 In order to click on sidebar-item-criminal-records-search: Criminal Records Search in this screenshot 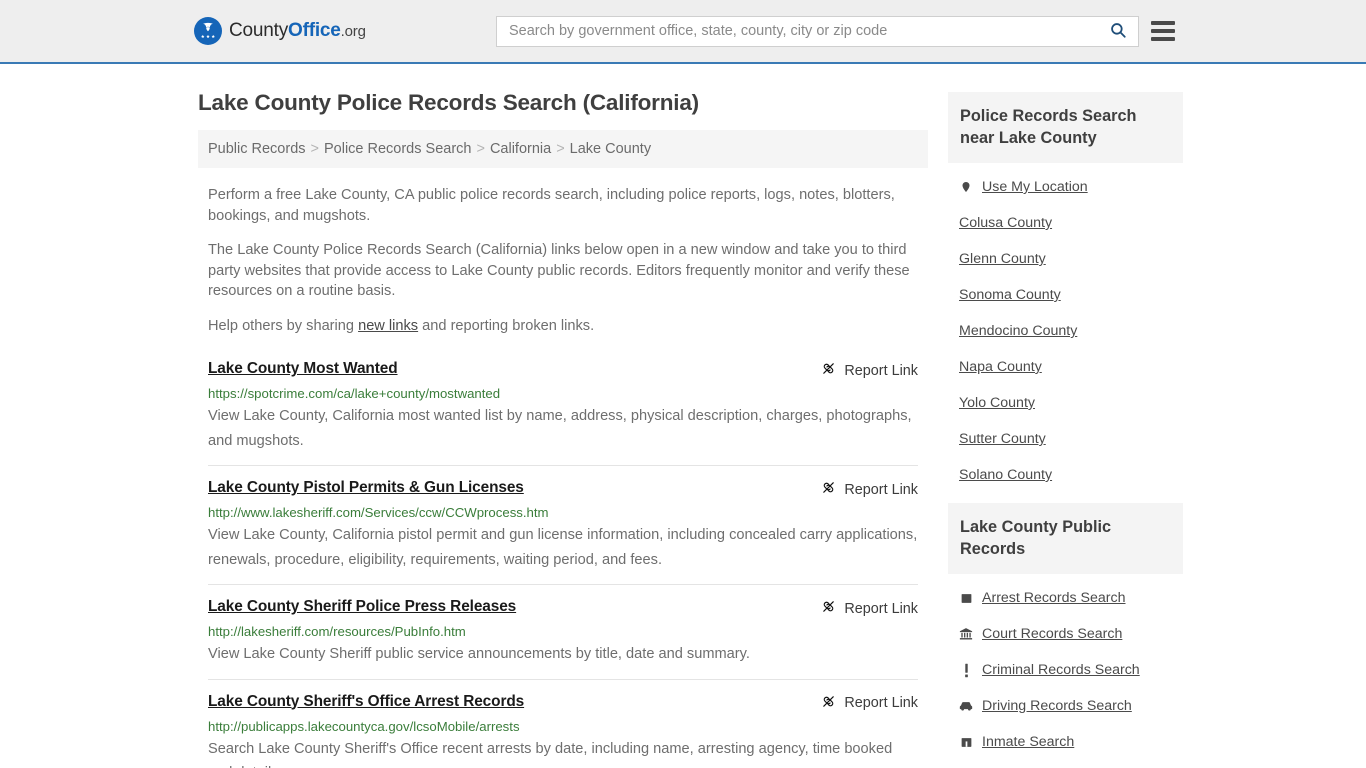, I will do `click(1065, 670)`.